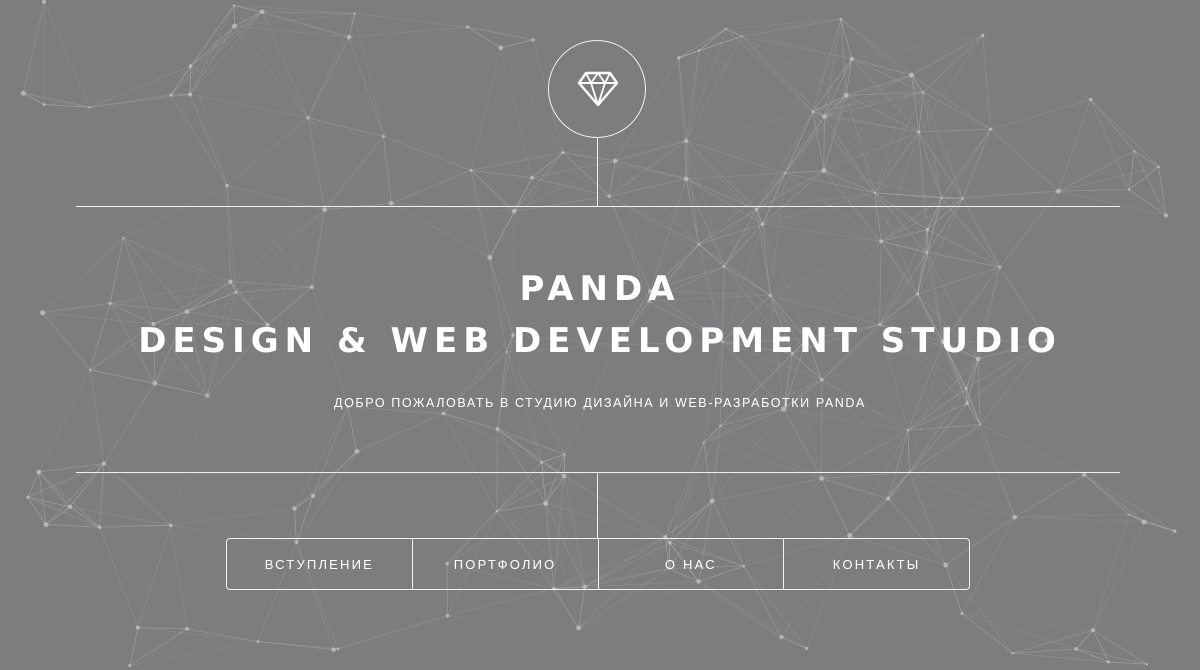  I want to click on diamond-icon, so click(598, 89).